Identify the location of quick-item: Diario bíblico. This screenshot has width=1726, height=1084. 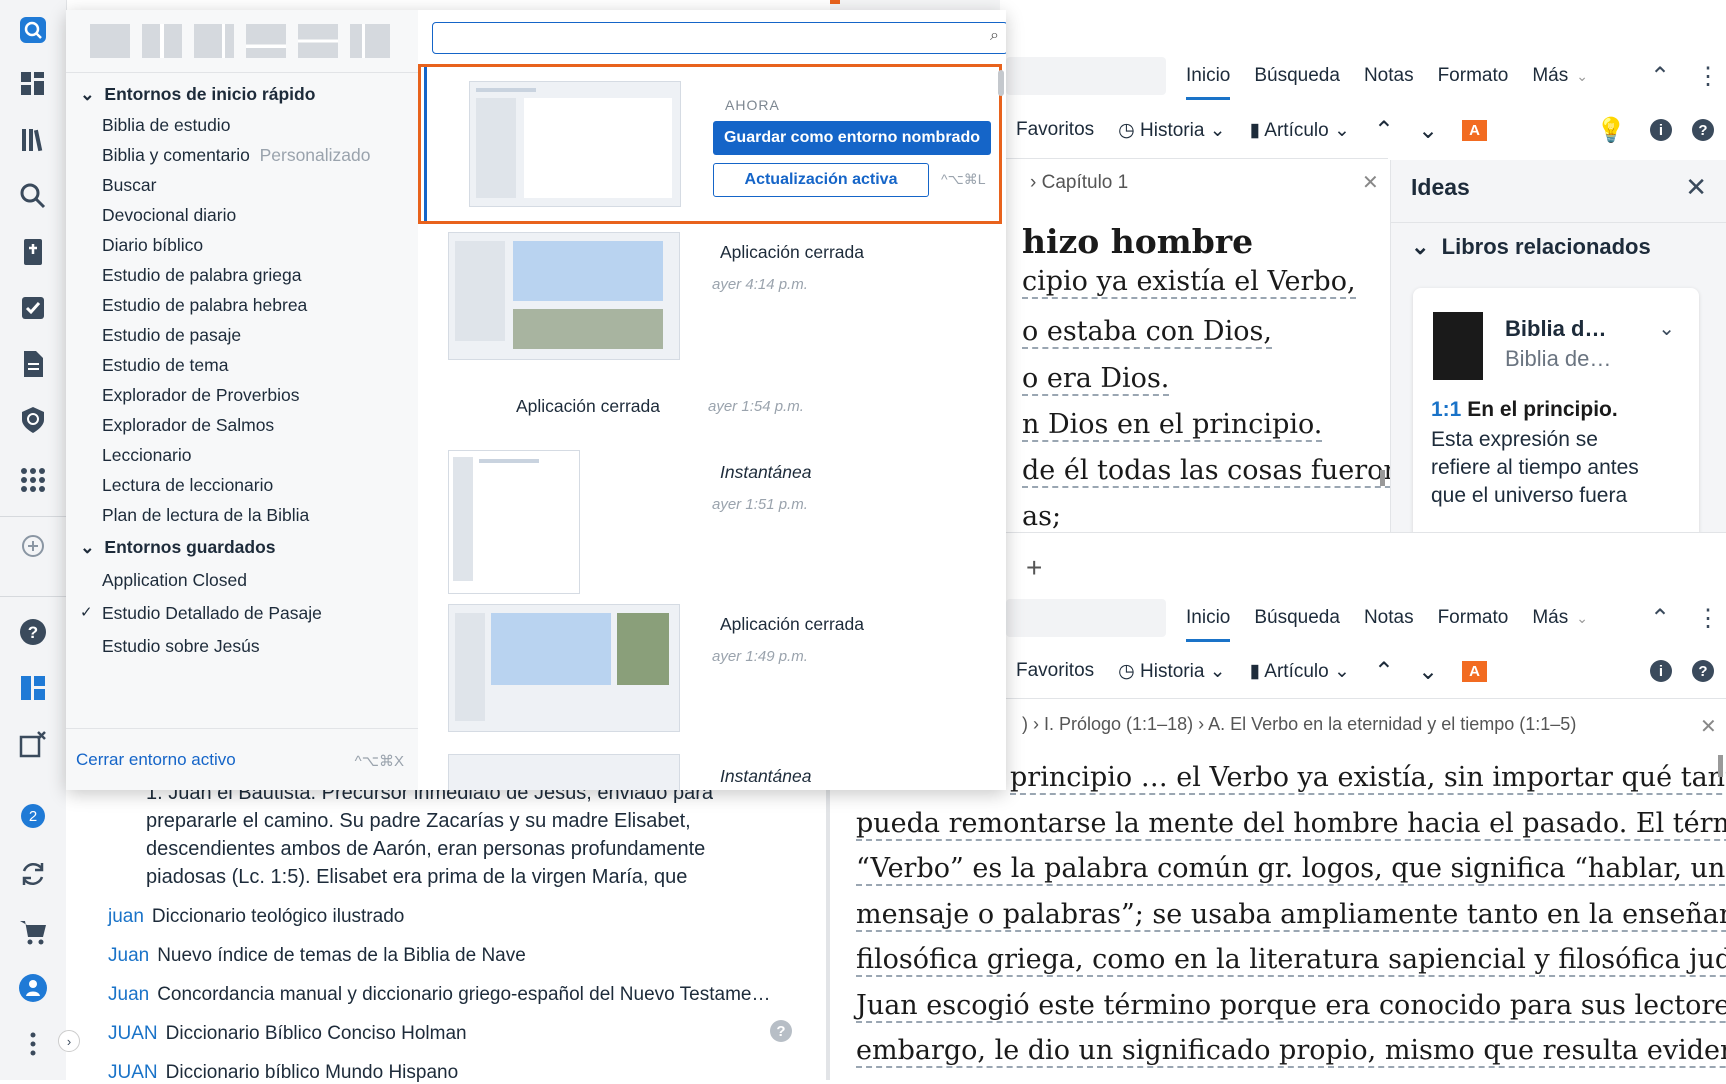
(152, 245).